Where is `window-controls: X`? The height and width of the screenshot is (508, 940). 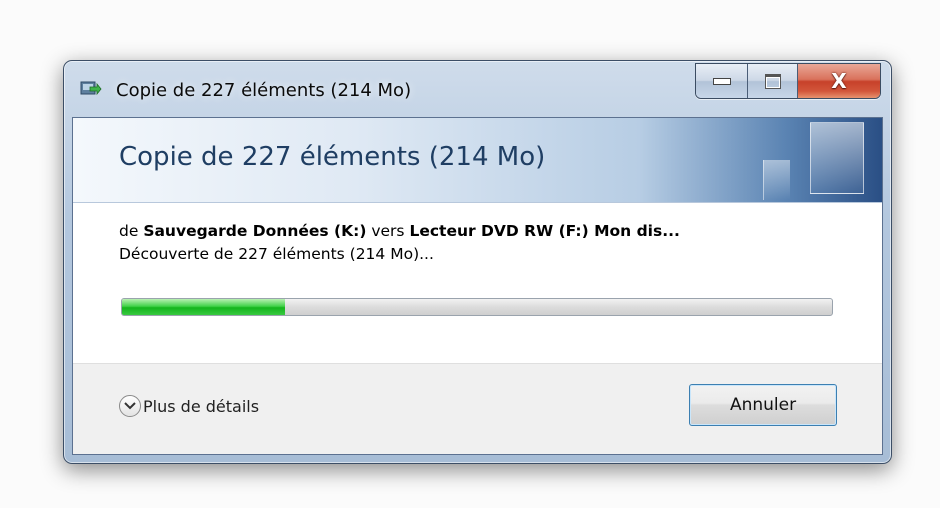
window-controls: X is located at coordinates (788, 81).